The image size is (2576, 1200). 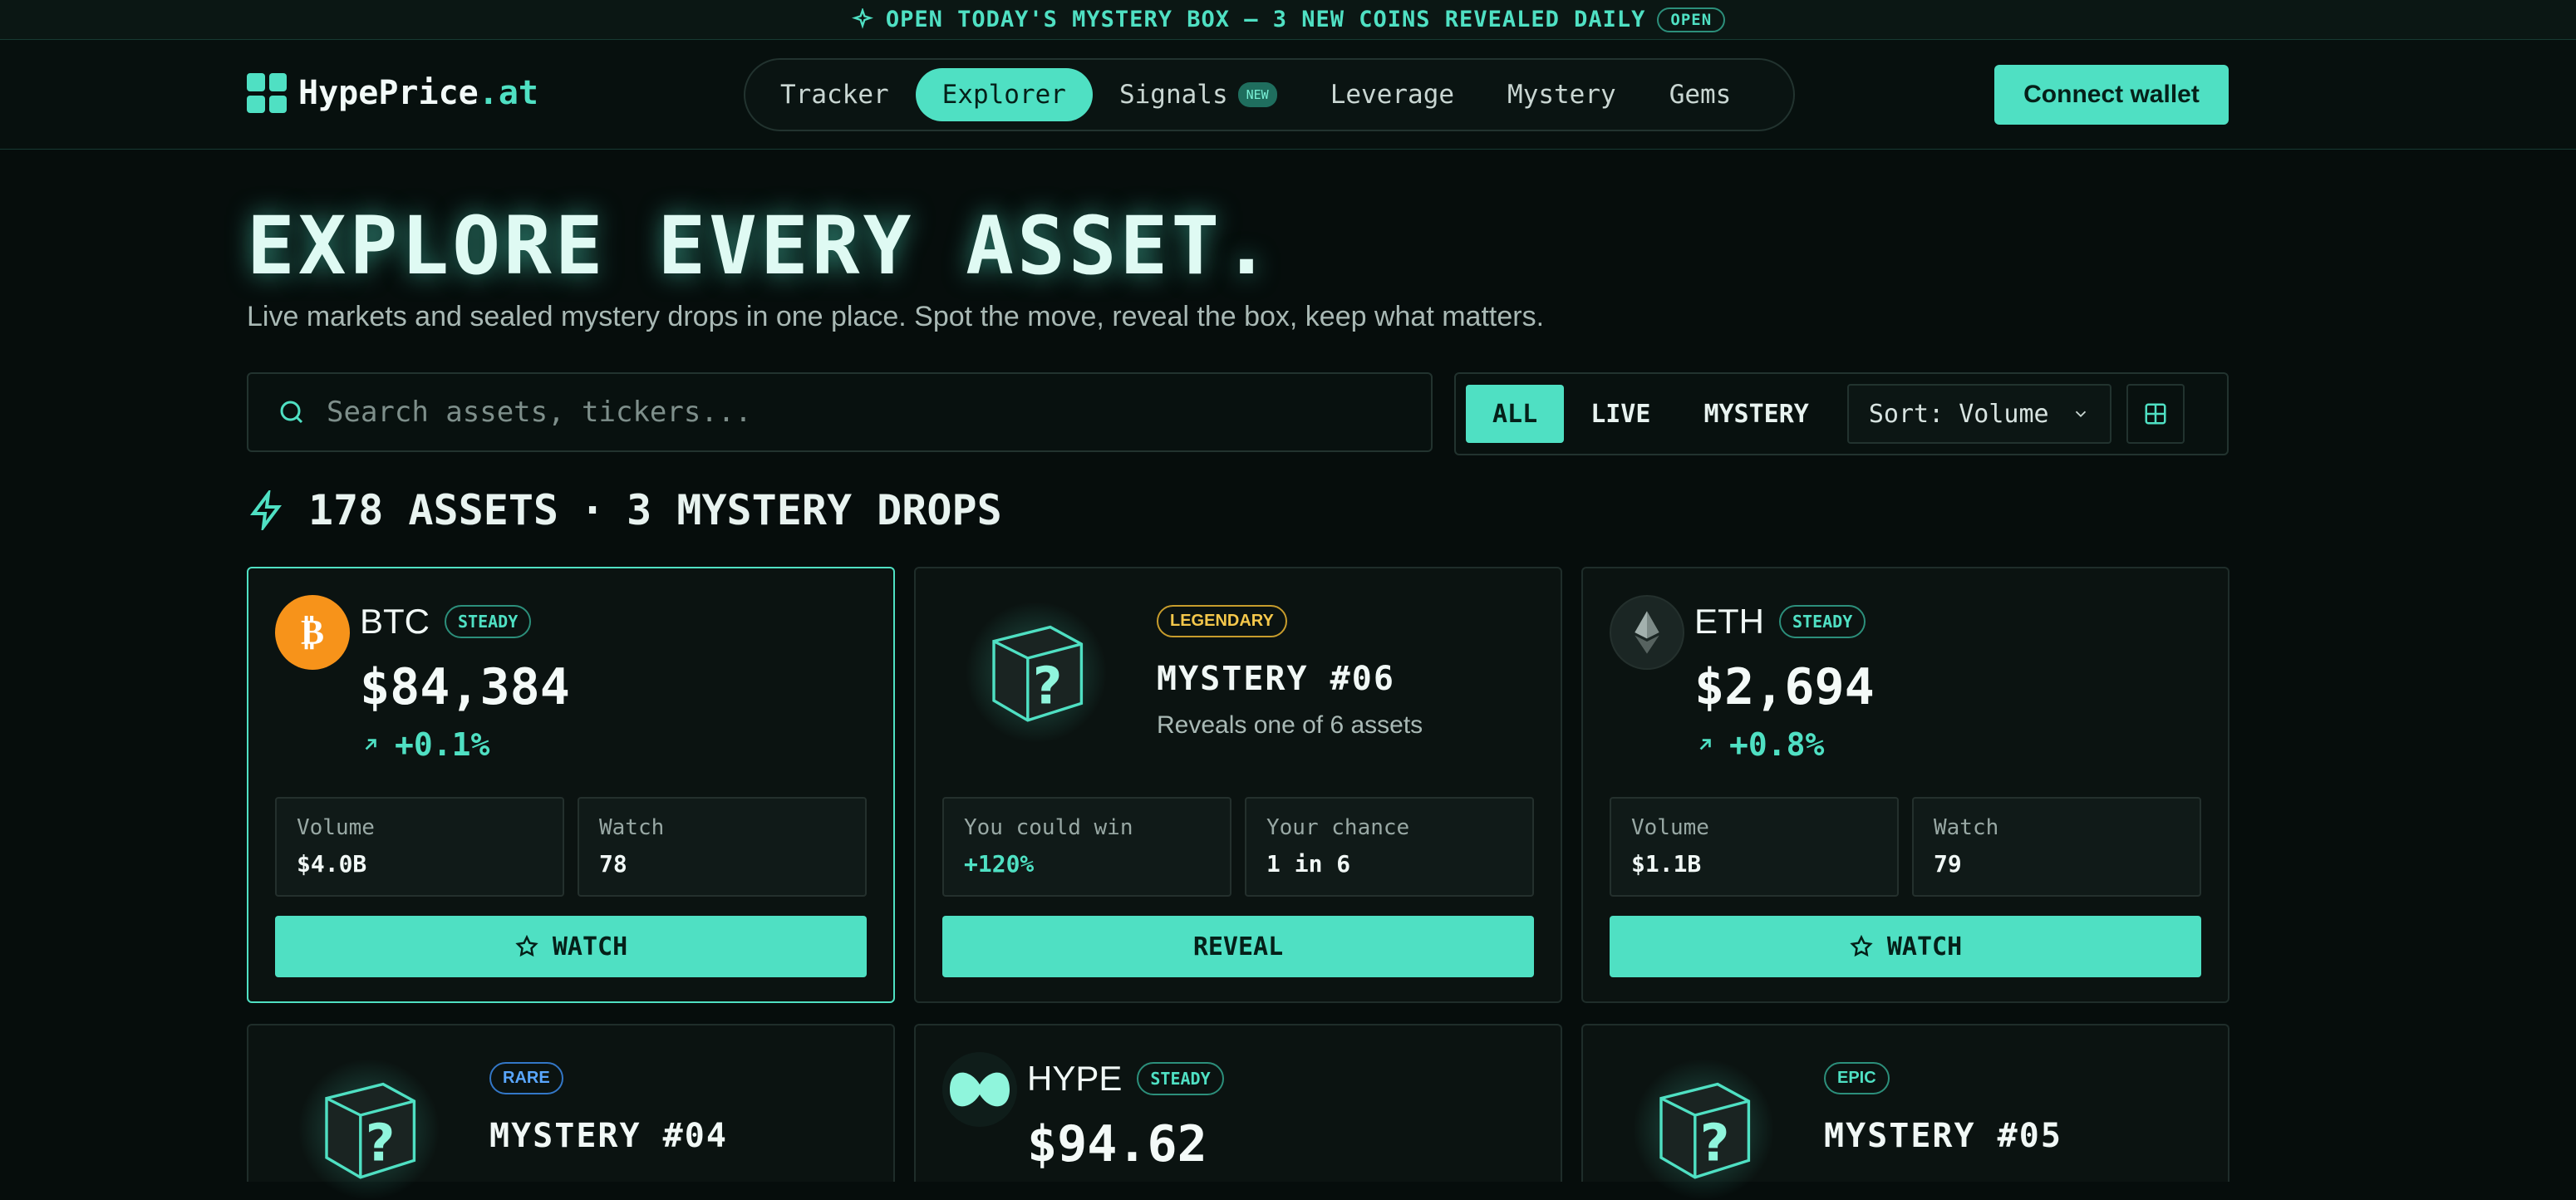 I want to click on price-change: +0.8%, so click(x=1759, y=744).